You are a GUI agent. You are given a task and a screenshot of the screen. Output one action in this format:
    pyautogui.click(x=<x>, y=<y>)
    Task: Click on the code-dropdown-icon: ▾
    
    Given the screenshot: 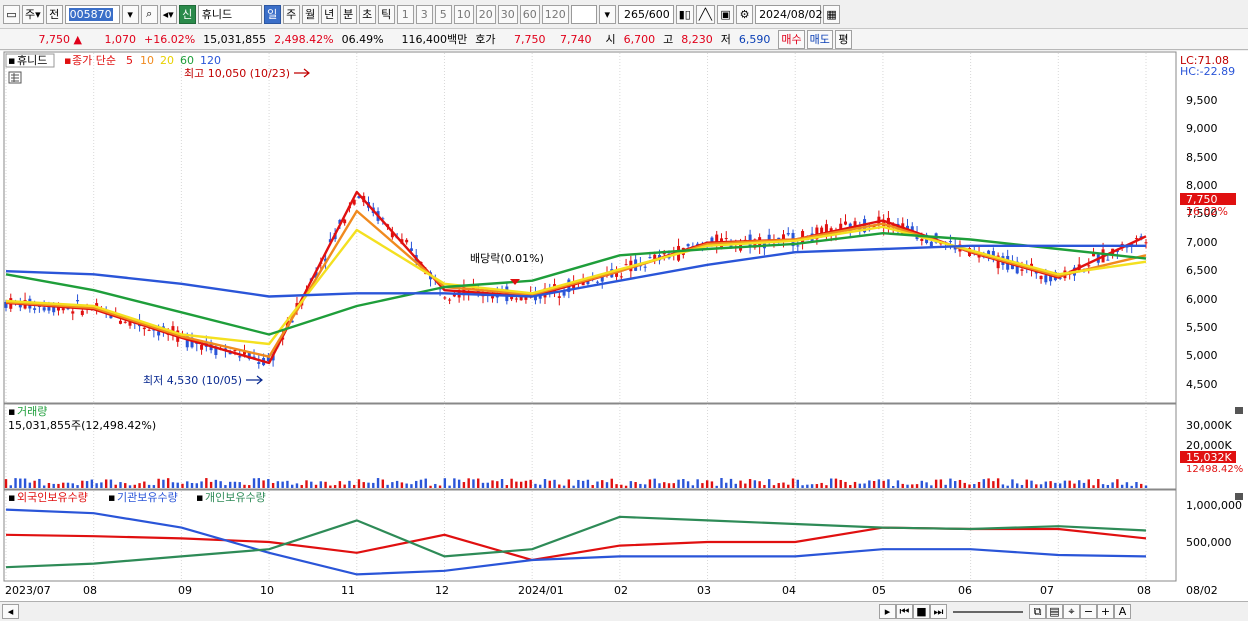 What is the action you would take?
    pyautogui.click(x=130, y=14)
    